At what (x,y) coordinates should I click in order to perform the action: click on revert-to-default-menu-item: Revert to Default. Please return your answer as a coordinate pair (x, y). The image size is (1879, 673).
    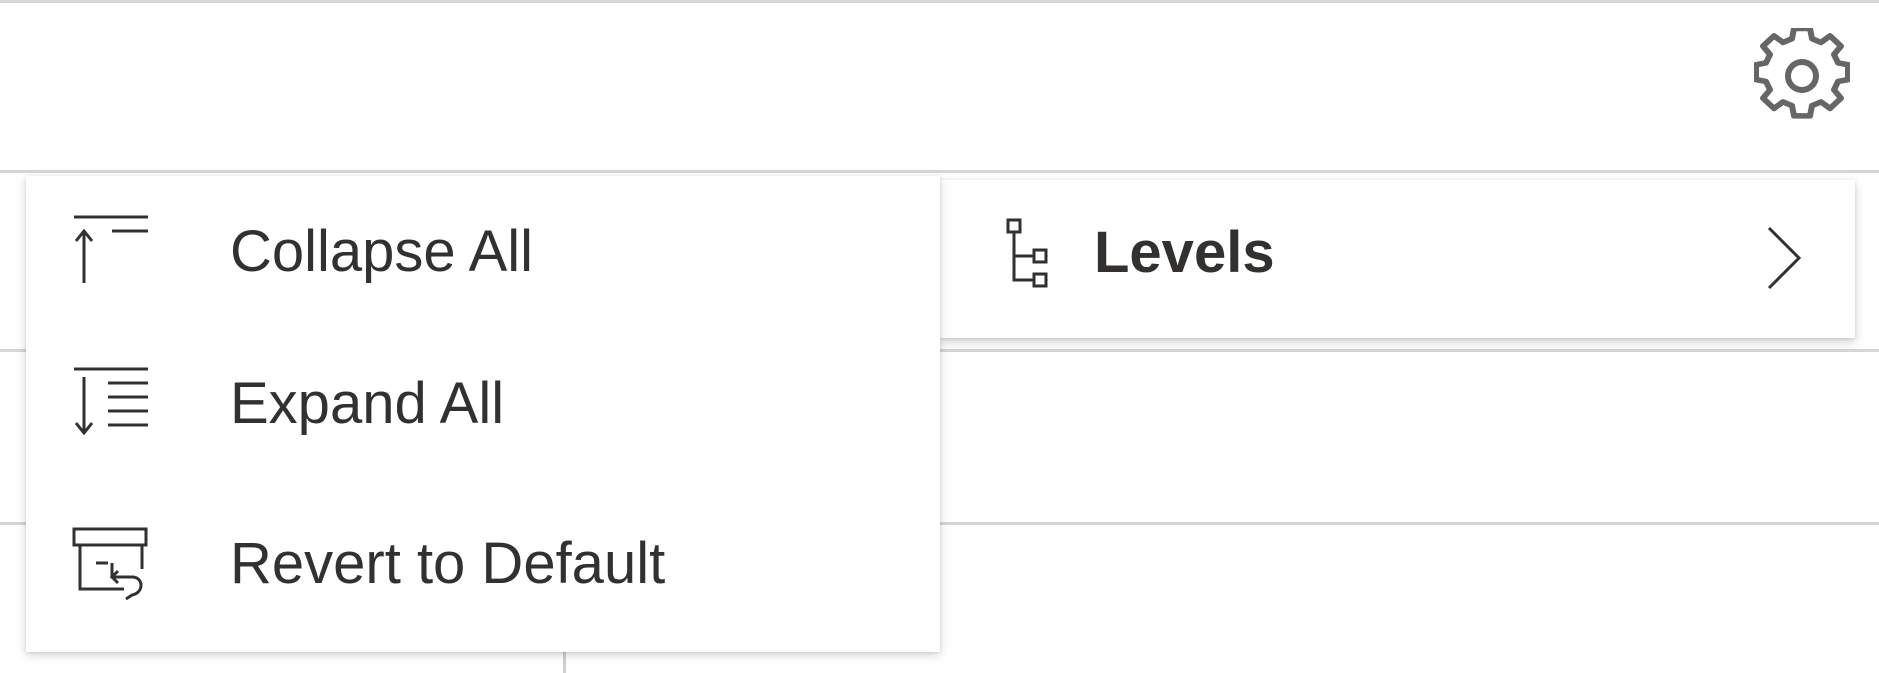
    Looking at the image, I should click on (483, 563).